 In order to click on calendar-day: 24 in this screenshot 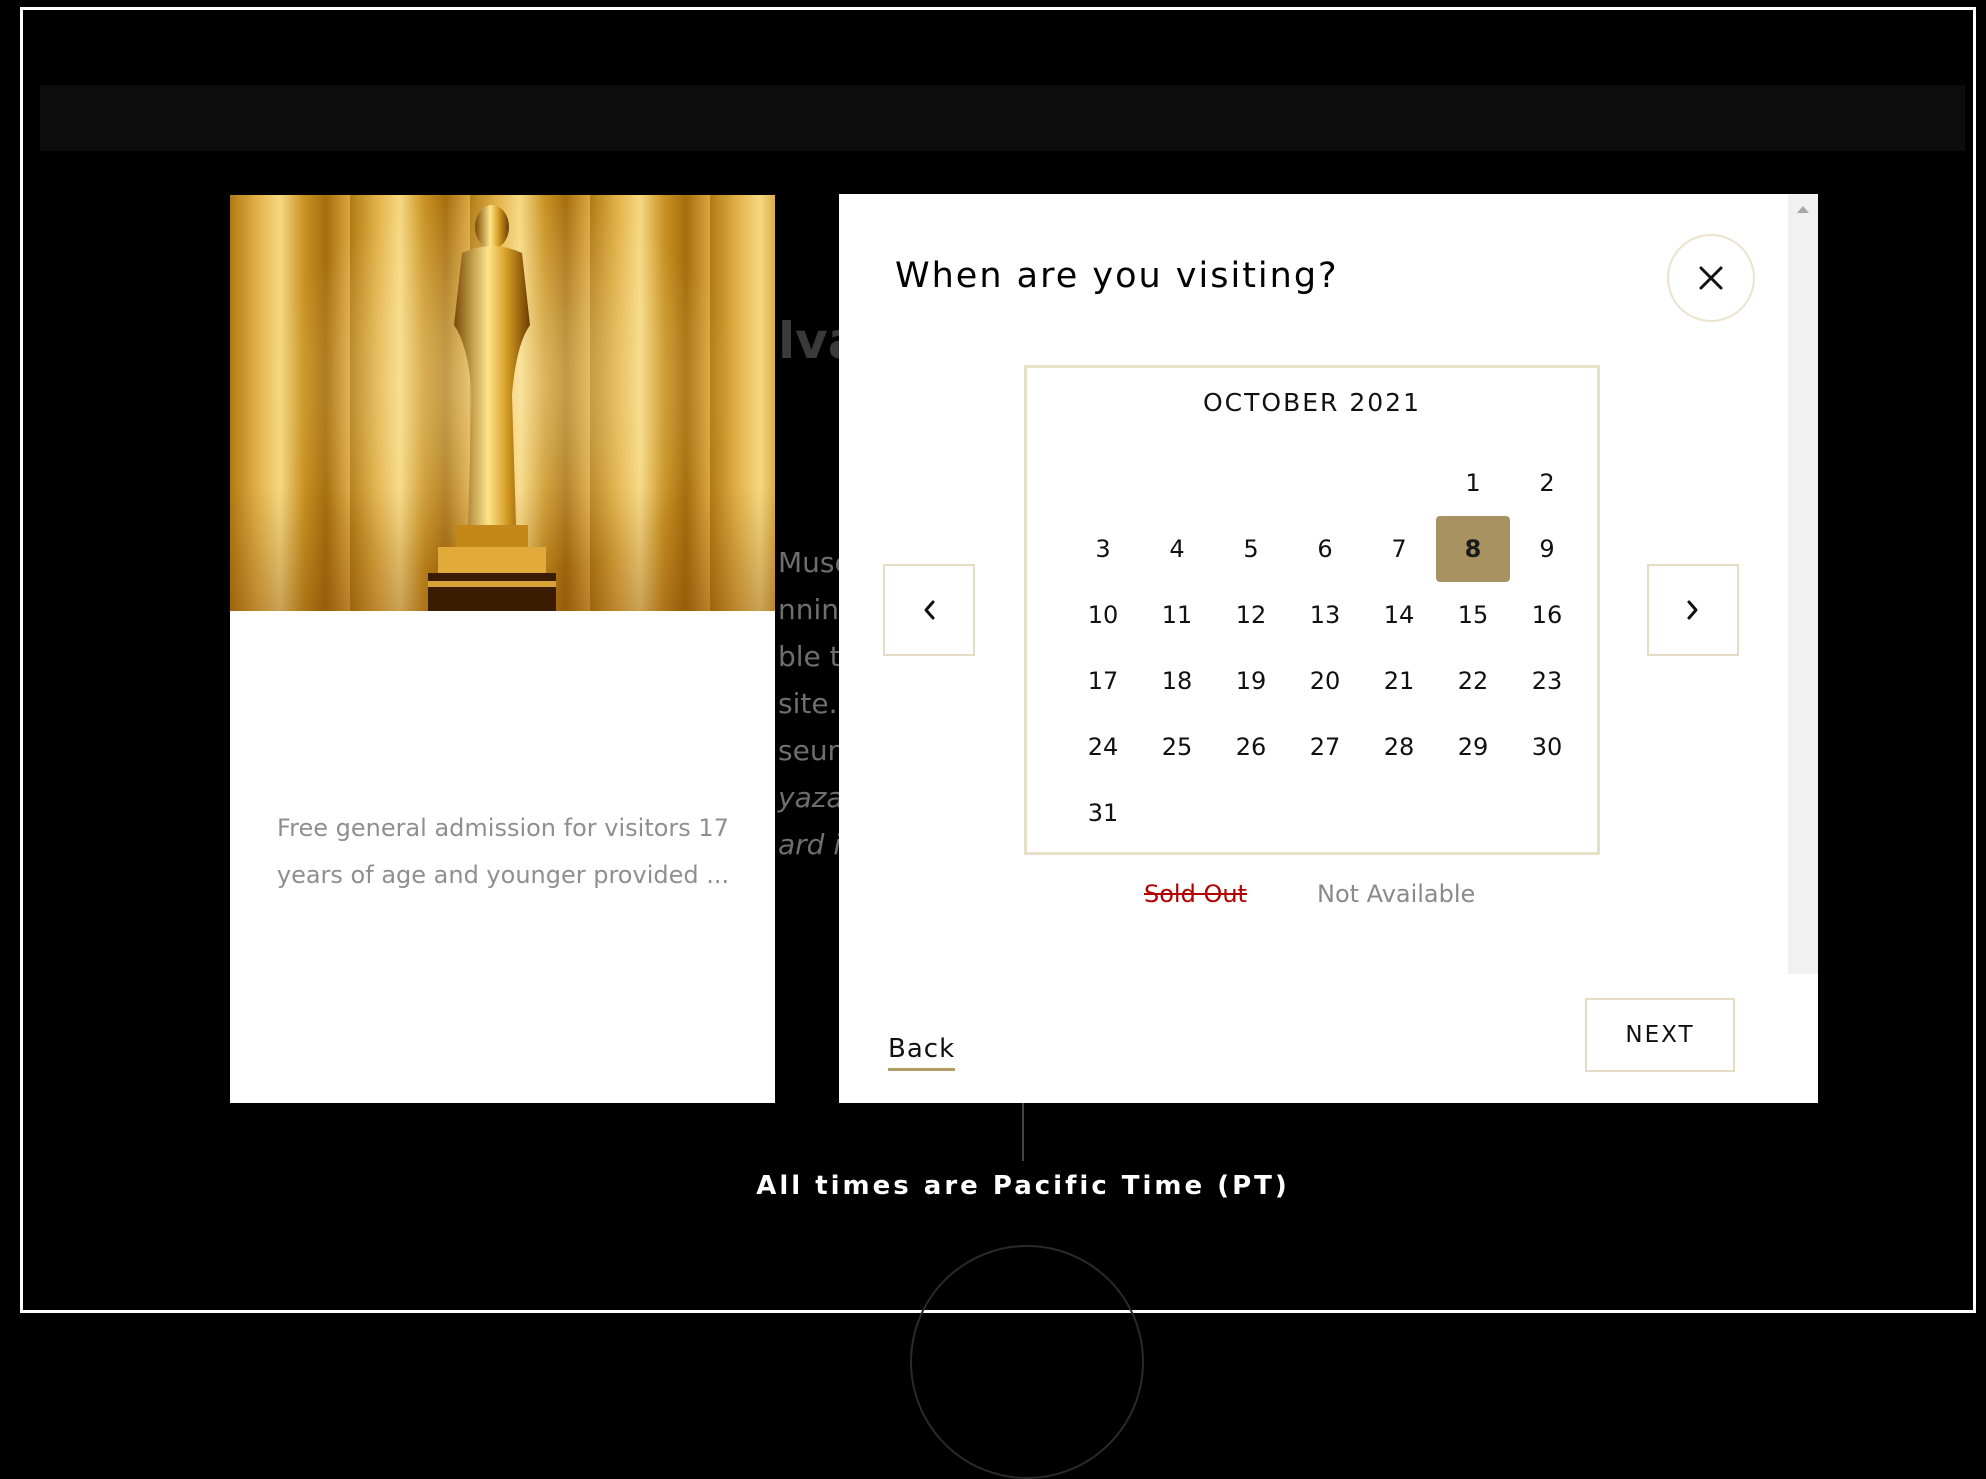, I will do `click(1103, 747)`.